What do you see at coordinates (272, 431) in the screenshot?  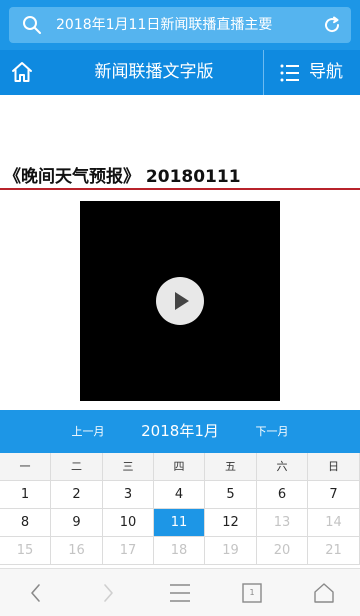 I see `next-month-button: 下一月` at bounding box center [272, 431].